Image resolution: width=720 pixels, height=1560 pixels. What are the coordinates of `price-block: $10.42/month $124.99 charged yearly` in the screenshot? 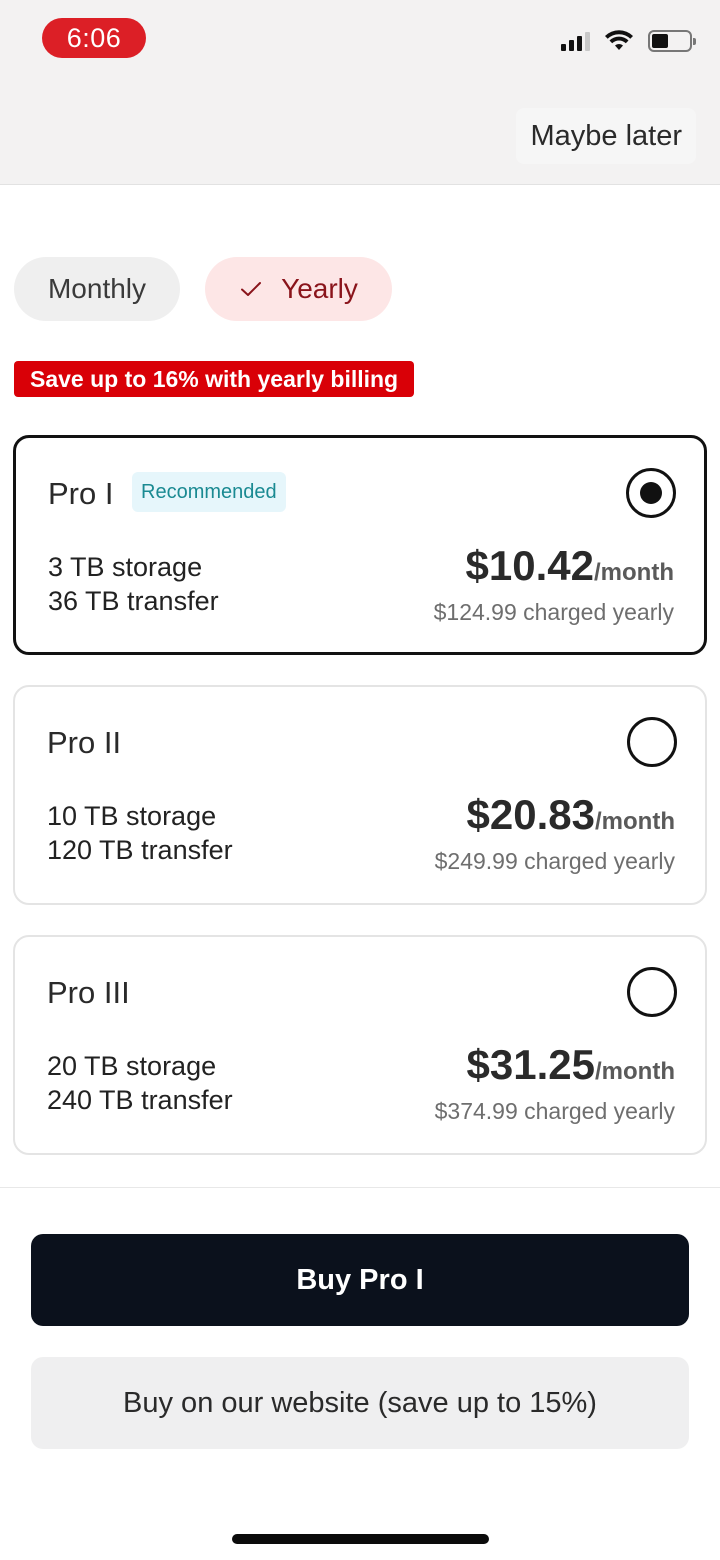 It's located at (554, 584).